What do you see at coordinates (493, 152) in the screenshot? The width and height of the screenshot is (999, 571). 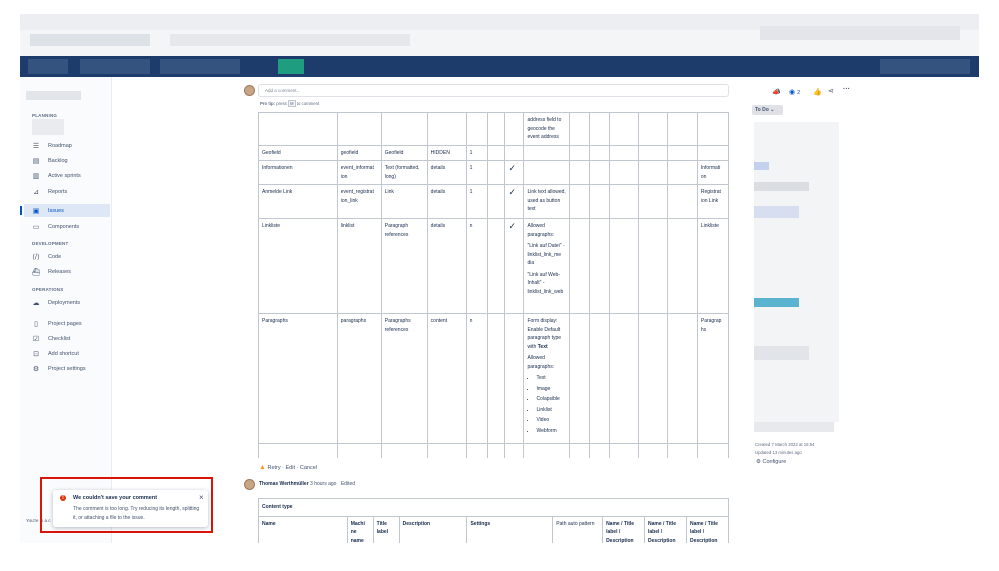 I see `table-row: Geofield geofield Geofield HIDDEN 1` at bounding box center [493, 152].